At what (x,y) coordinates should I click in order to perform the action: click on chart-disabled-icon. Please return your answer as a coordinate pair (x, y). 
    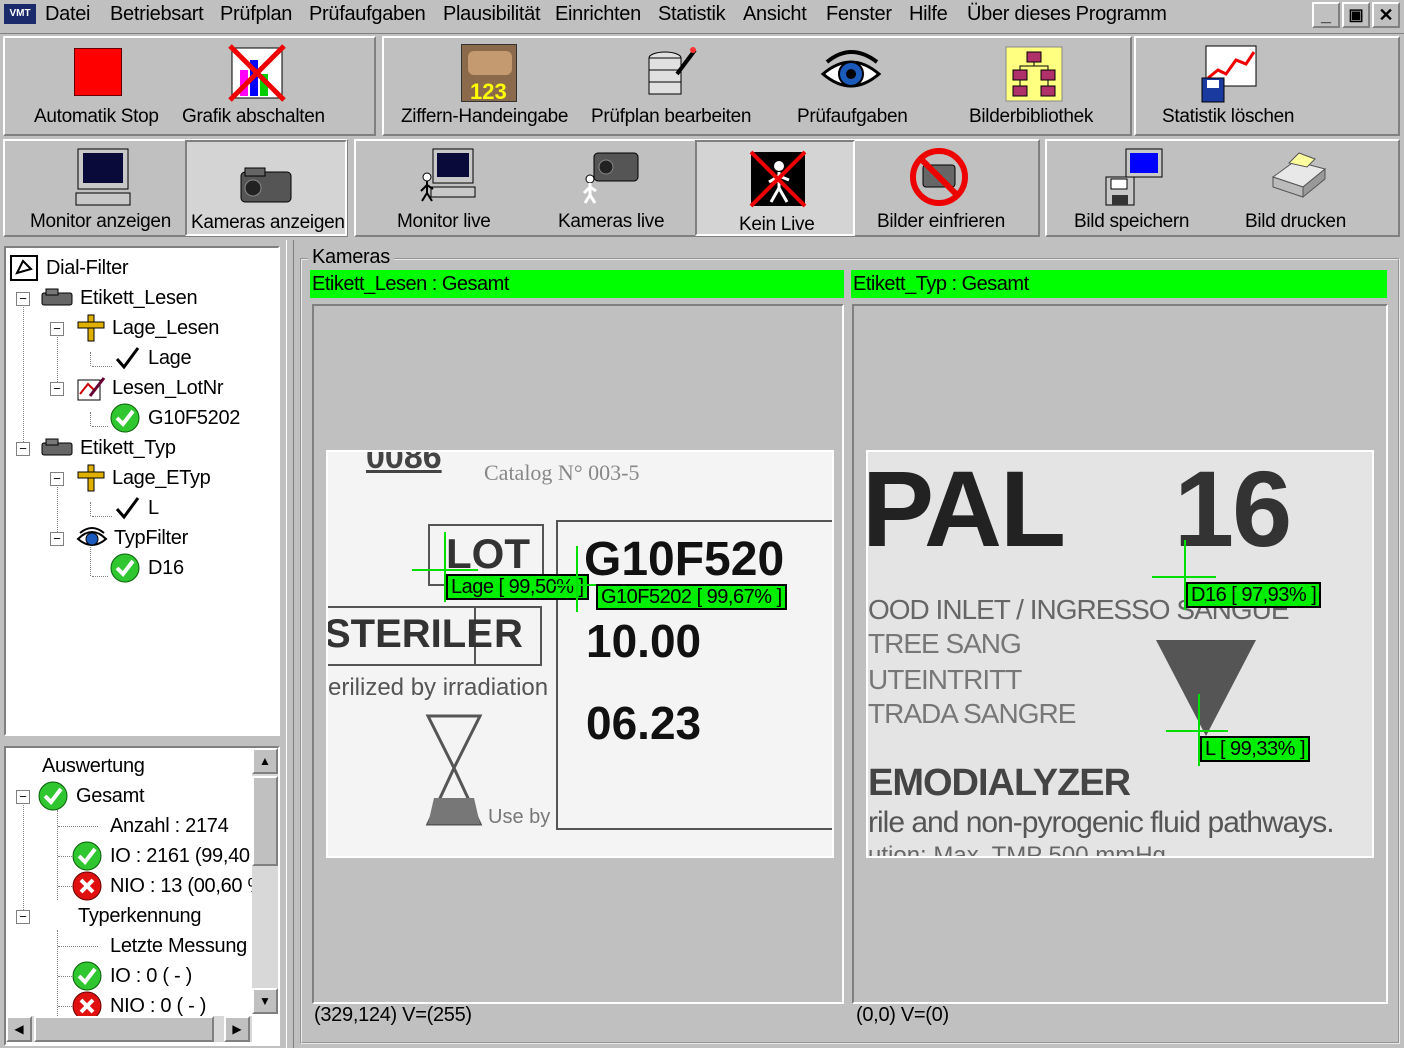
    Looking at the image, I should click on (257, 73).